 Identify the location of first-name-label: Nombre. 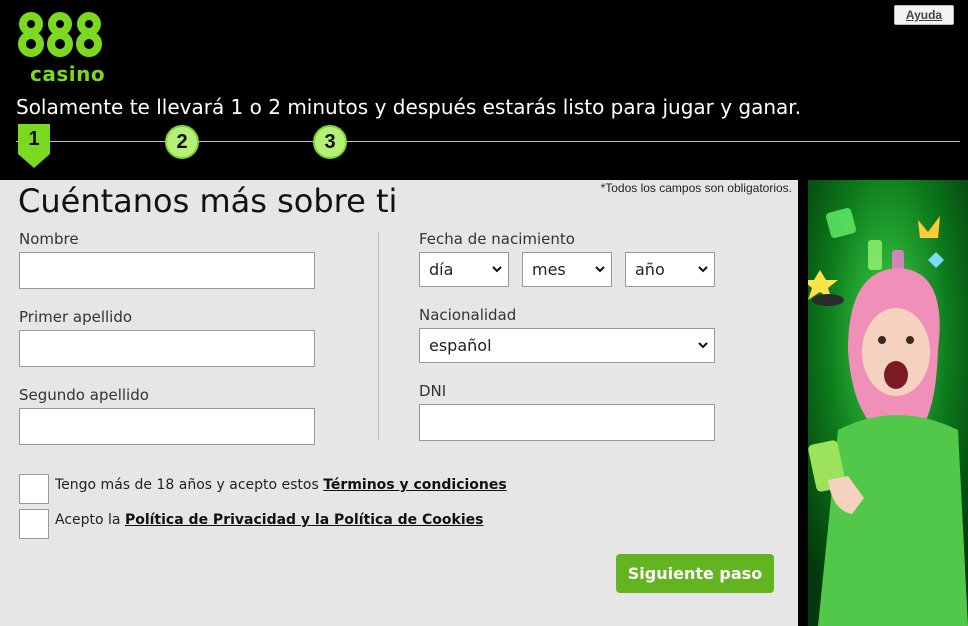
(49, 239).